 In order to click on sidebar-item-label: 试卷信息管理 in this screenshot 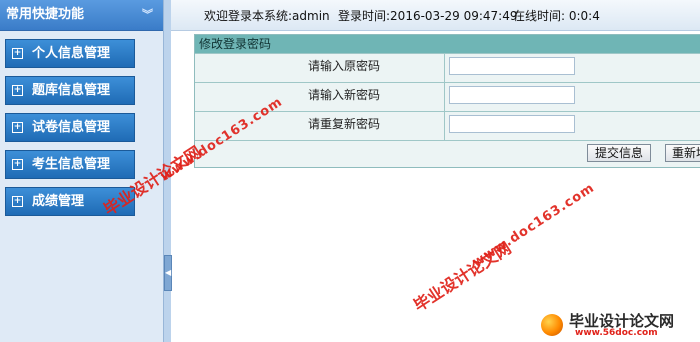, I will do `click(71, 127)`.